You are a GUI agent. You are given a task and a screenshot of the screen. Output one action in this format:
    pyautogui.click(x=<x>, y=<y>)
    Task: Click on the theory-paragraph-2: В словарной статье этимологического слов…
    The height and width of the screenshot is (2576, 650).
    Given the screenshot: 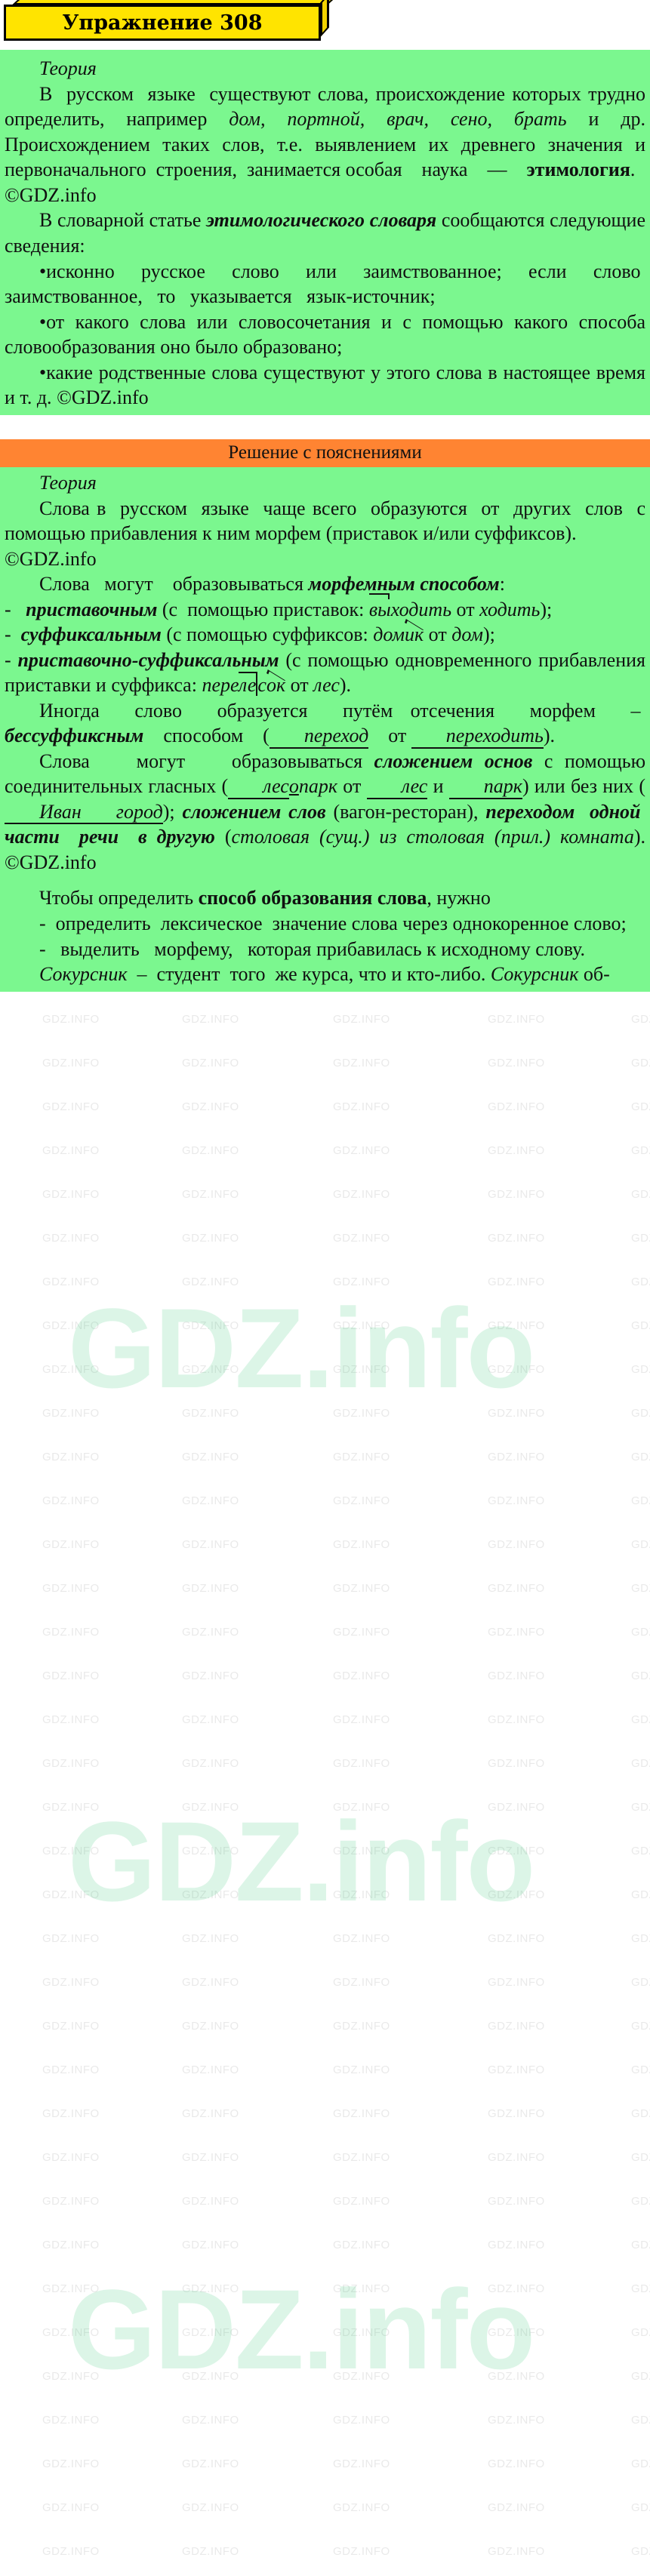 What is the action you would take?
    pyautogui.click(x=325, y=233)
    